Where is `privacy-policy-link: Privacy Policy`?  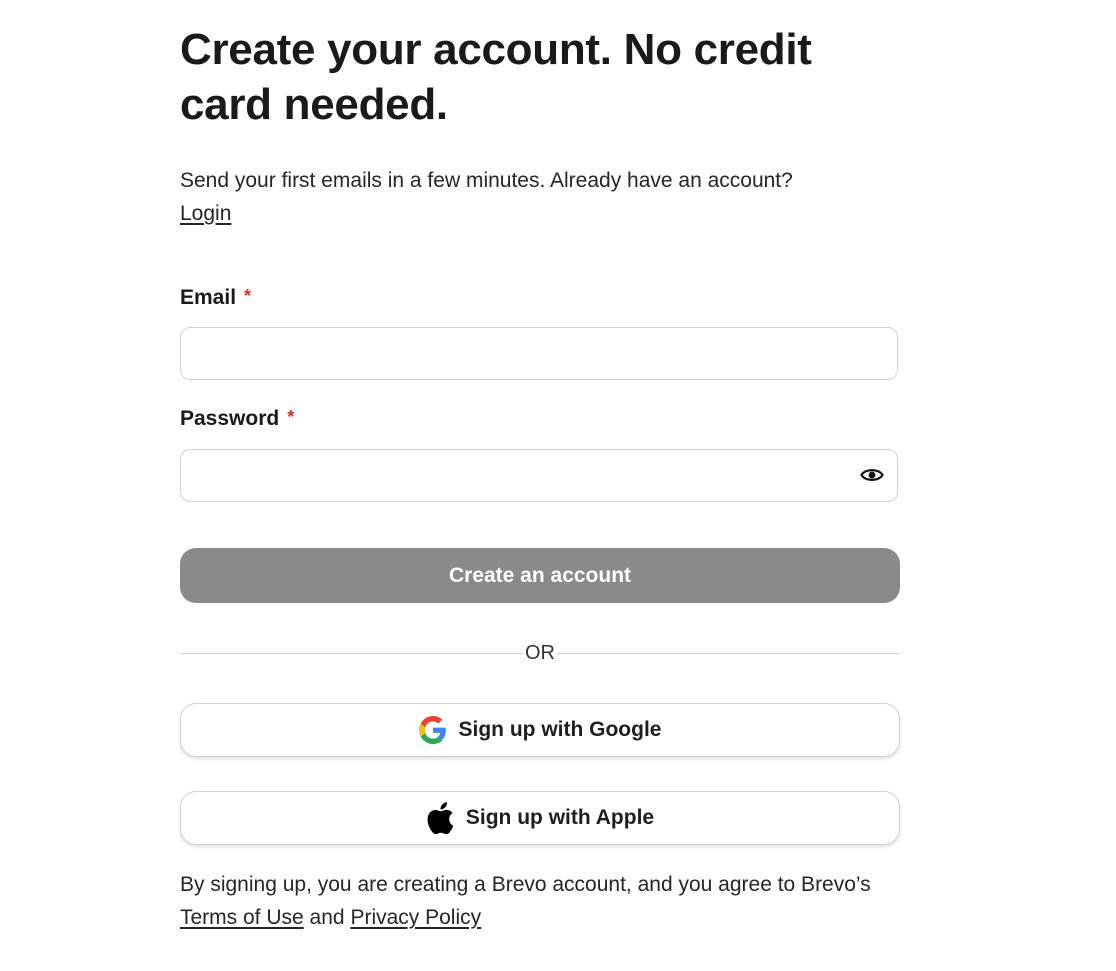
privacy-policy-link: Privacy Policy is located at coordinates (415, 917).